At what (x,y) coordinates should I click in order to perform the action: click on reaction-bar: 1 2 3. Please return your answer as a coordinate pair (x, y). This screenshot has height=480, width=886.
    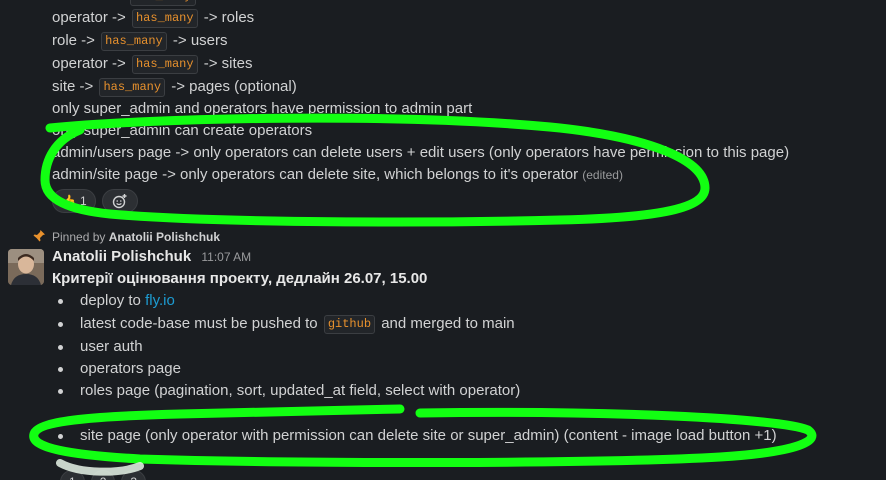
    Looking at the image, I should click on (103, 475).